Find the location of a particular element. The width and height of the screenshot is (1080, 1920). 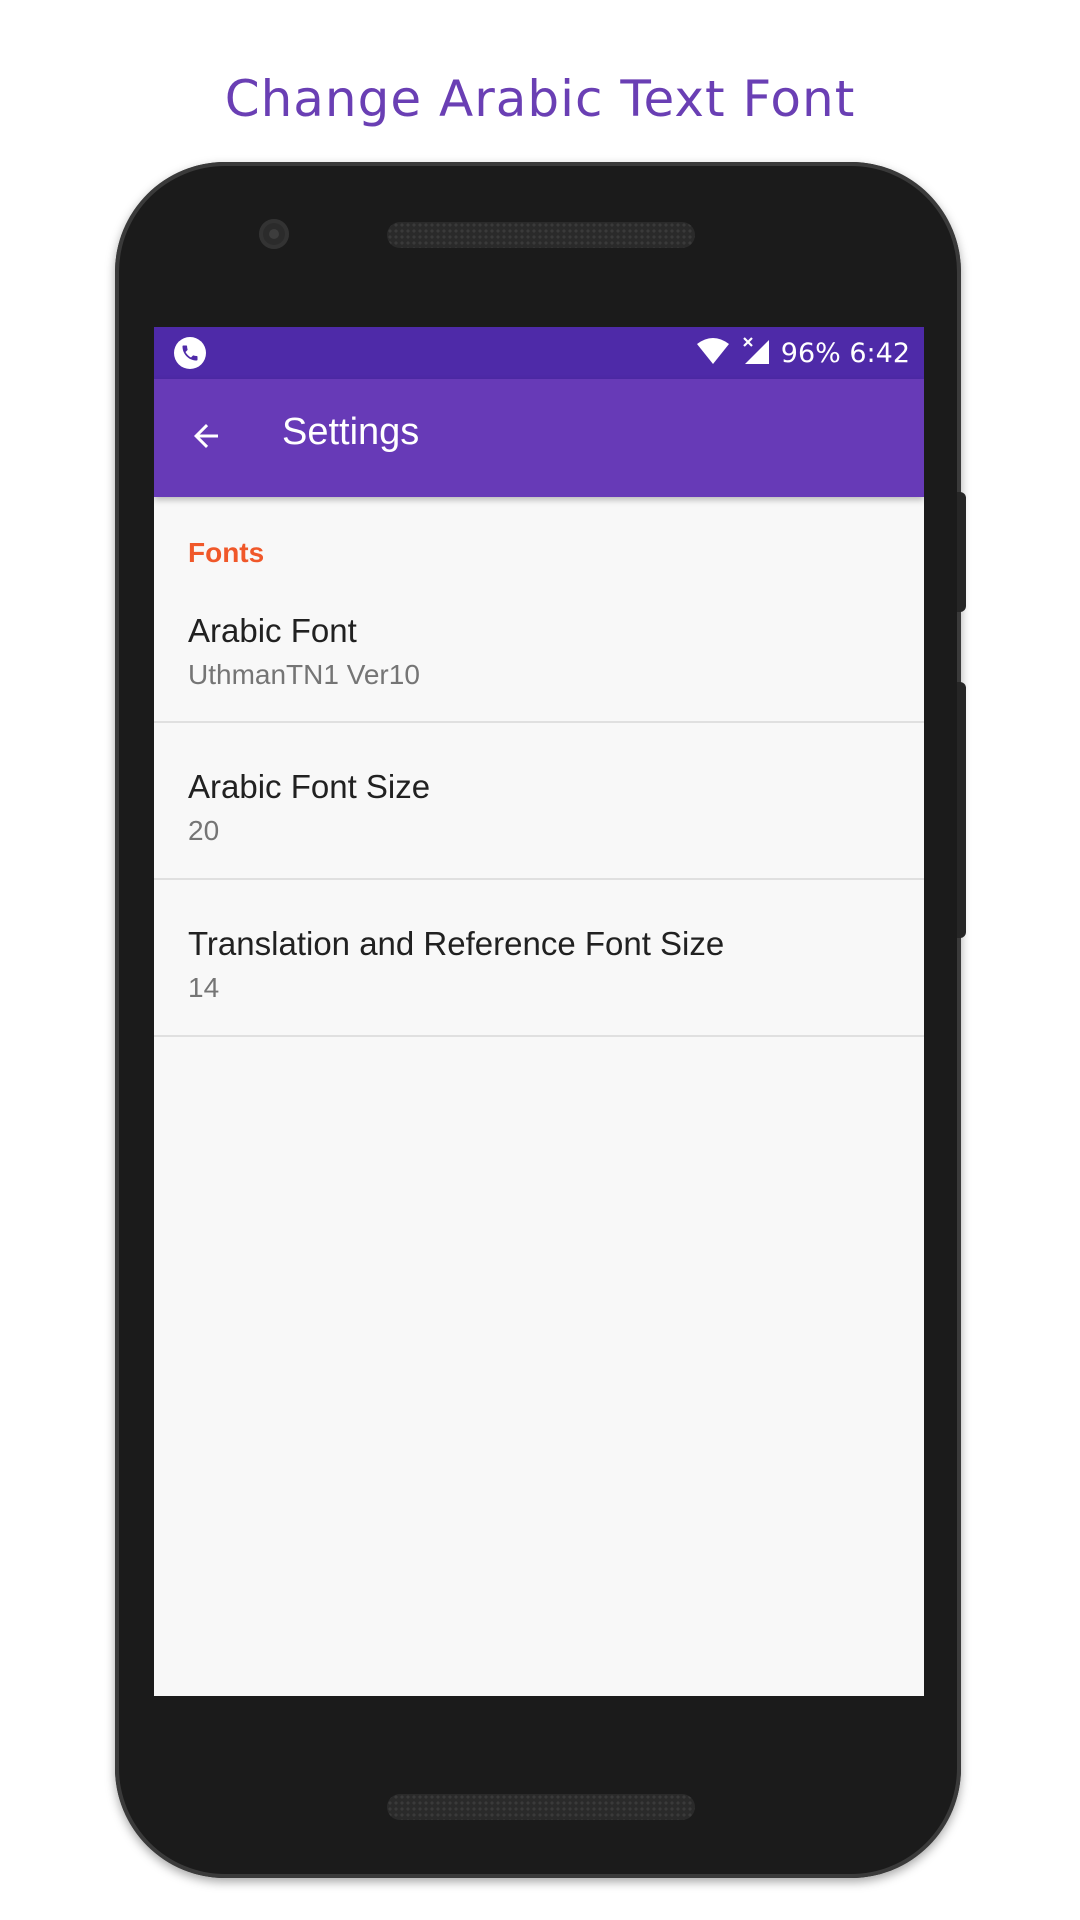

pref-title: Arabic Font is located at coordinates (272, 630).